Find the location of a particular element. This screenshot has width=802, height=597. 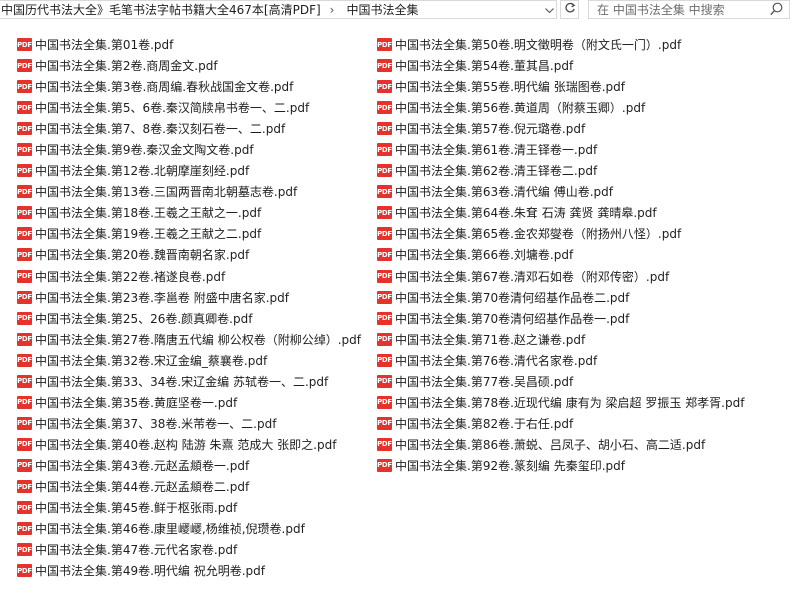

file-item: PDF 中国书法全集.第2卷.商周金文.pdf is located at coordinates (189, 65).